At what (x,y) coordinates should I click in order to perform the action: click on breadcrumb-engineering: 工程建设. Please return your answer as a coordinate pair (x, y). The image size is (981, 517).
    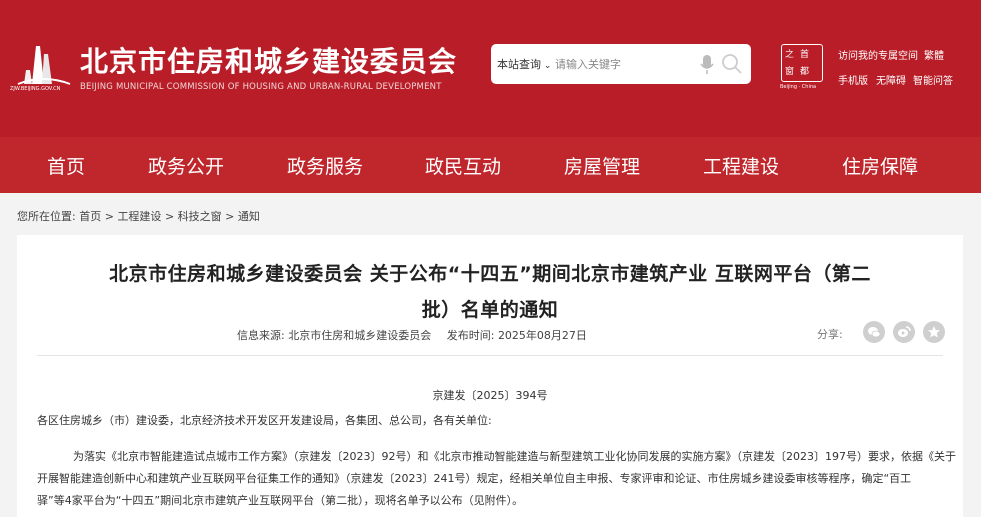
    Looking at the image, I should click on (139, 216).